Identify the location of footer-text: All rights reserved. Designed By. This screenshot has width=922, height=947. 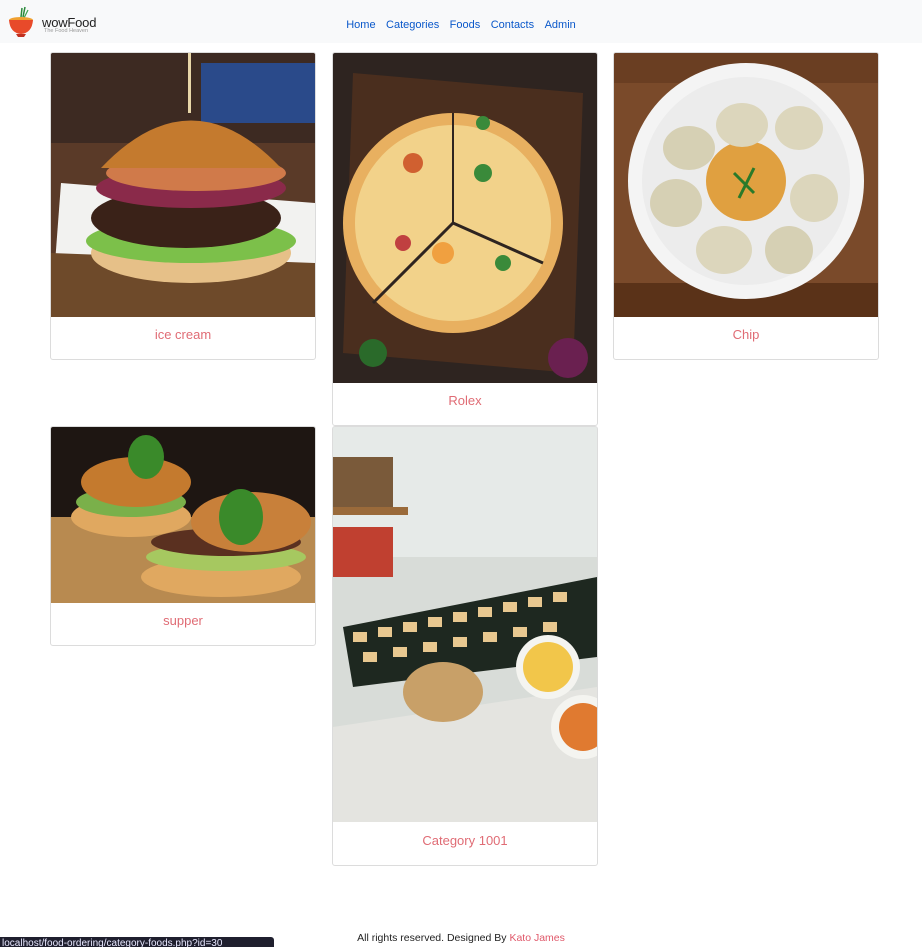
(432, 938).